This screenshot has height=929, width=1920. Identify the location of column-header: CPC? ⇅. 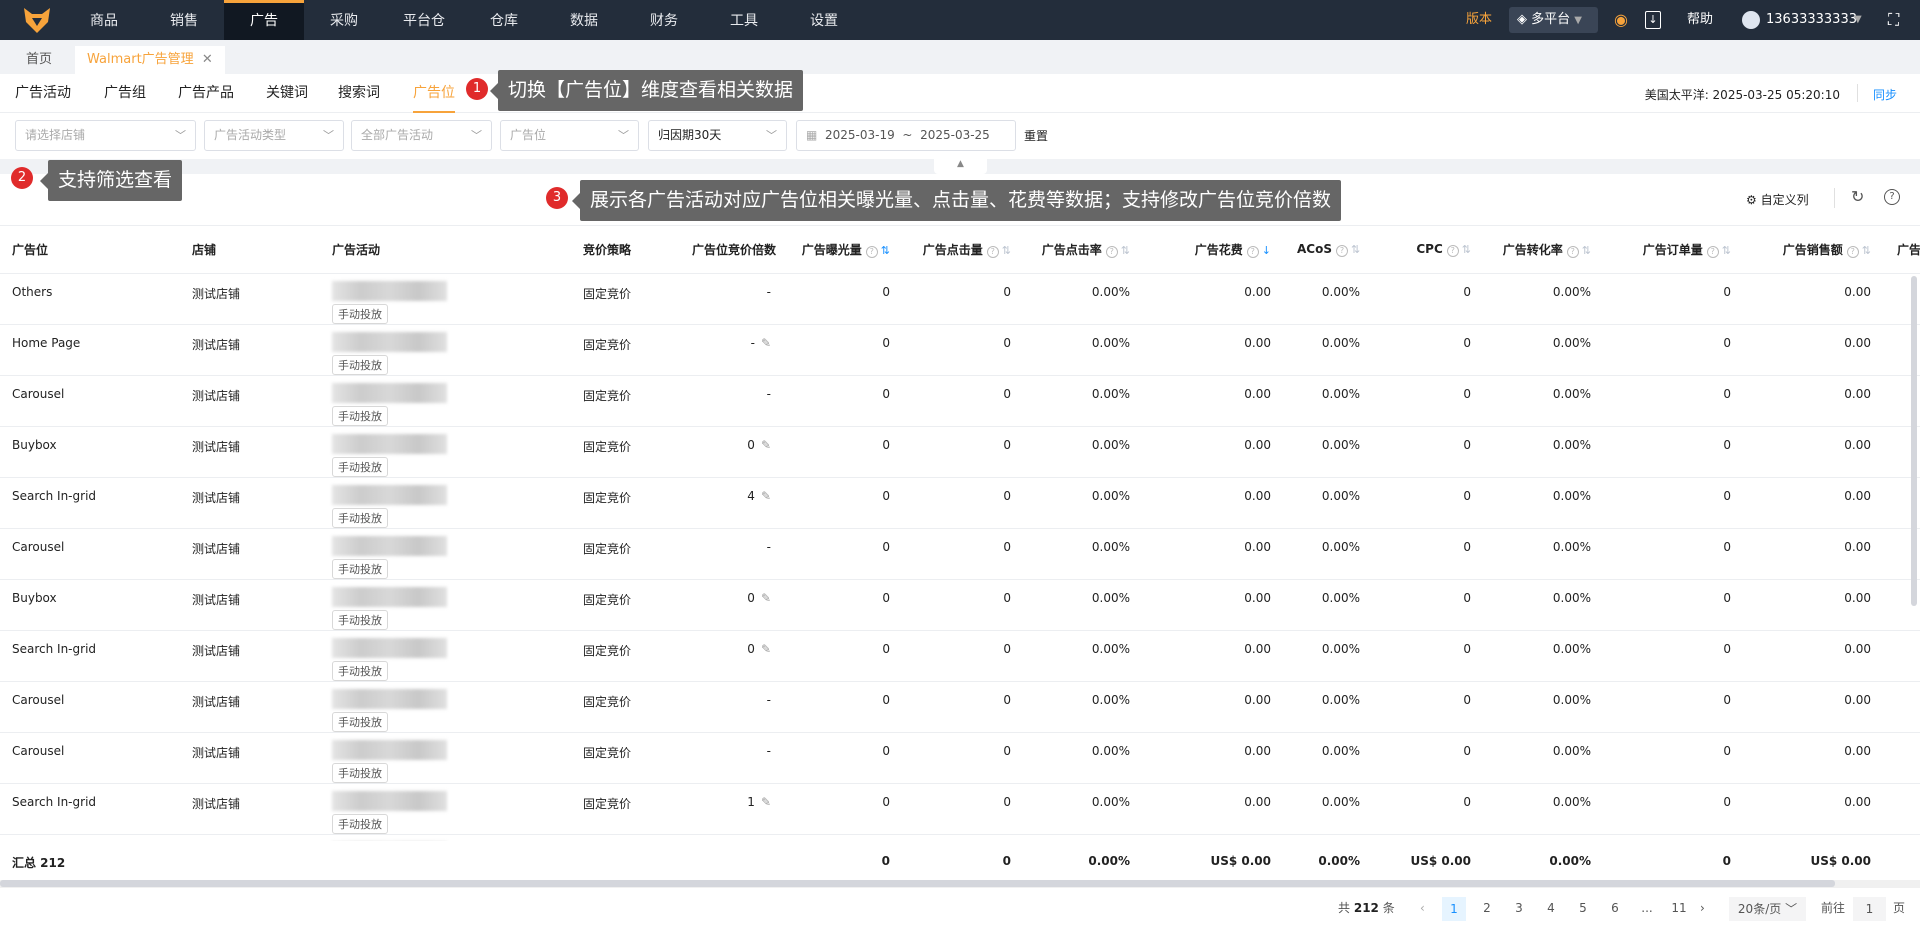
(1429, 250).